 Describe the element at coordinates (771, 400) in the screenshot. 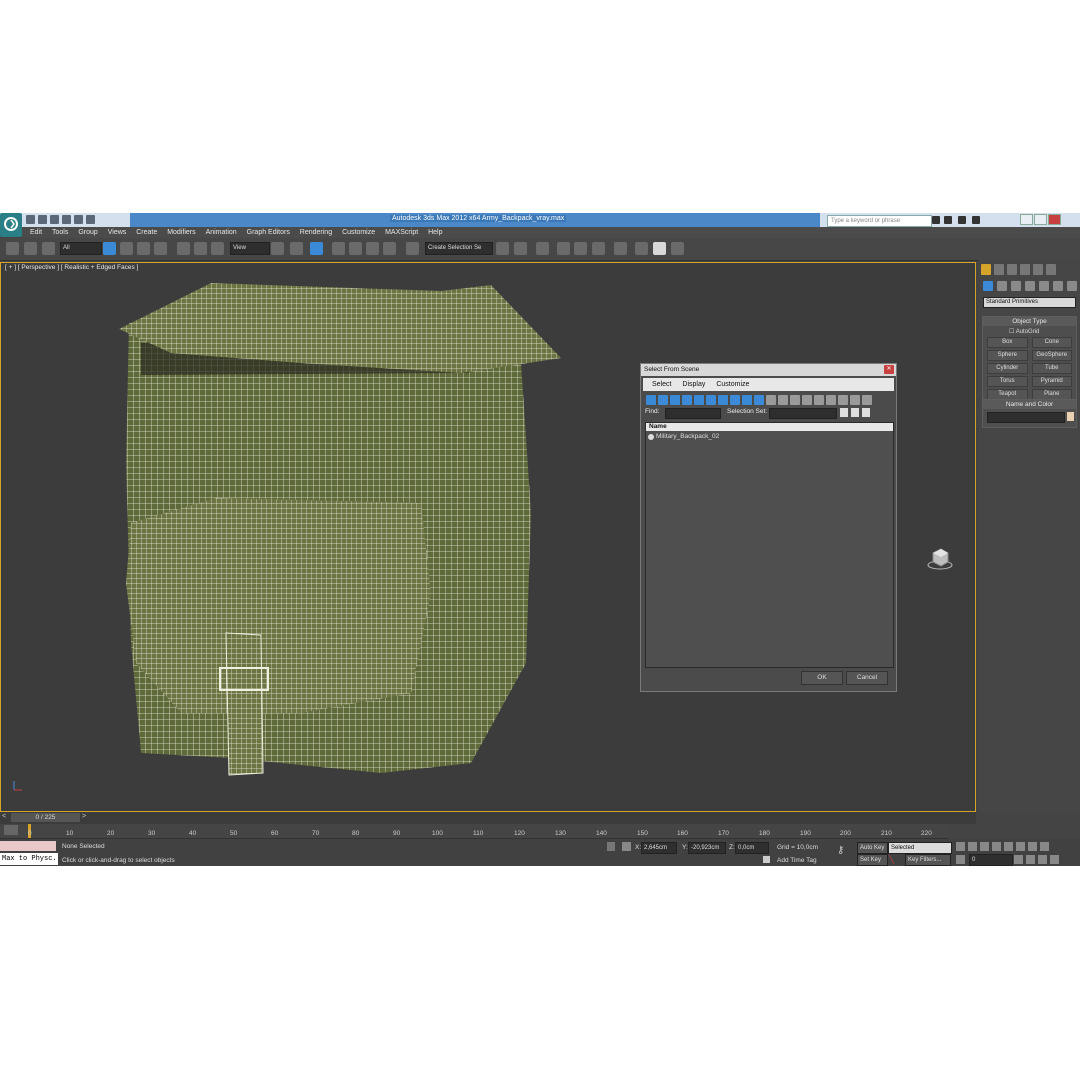

I see `display-frozen-icon` at that location.